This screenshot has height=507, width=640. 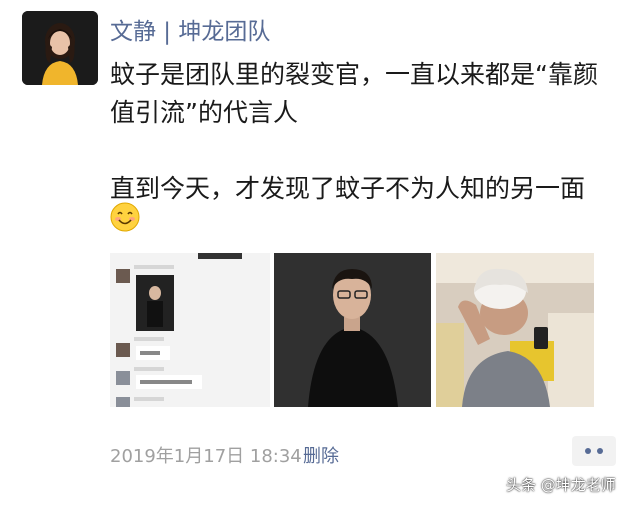 I want to click on photo-man-in-wig, so click(x=515, y=330).